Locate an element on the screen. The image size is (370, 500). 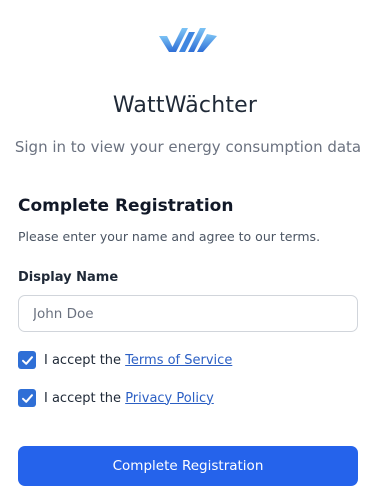
terms-text: I accept the Terms of Service is located at coordinates (138, 360).